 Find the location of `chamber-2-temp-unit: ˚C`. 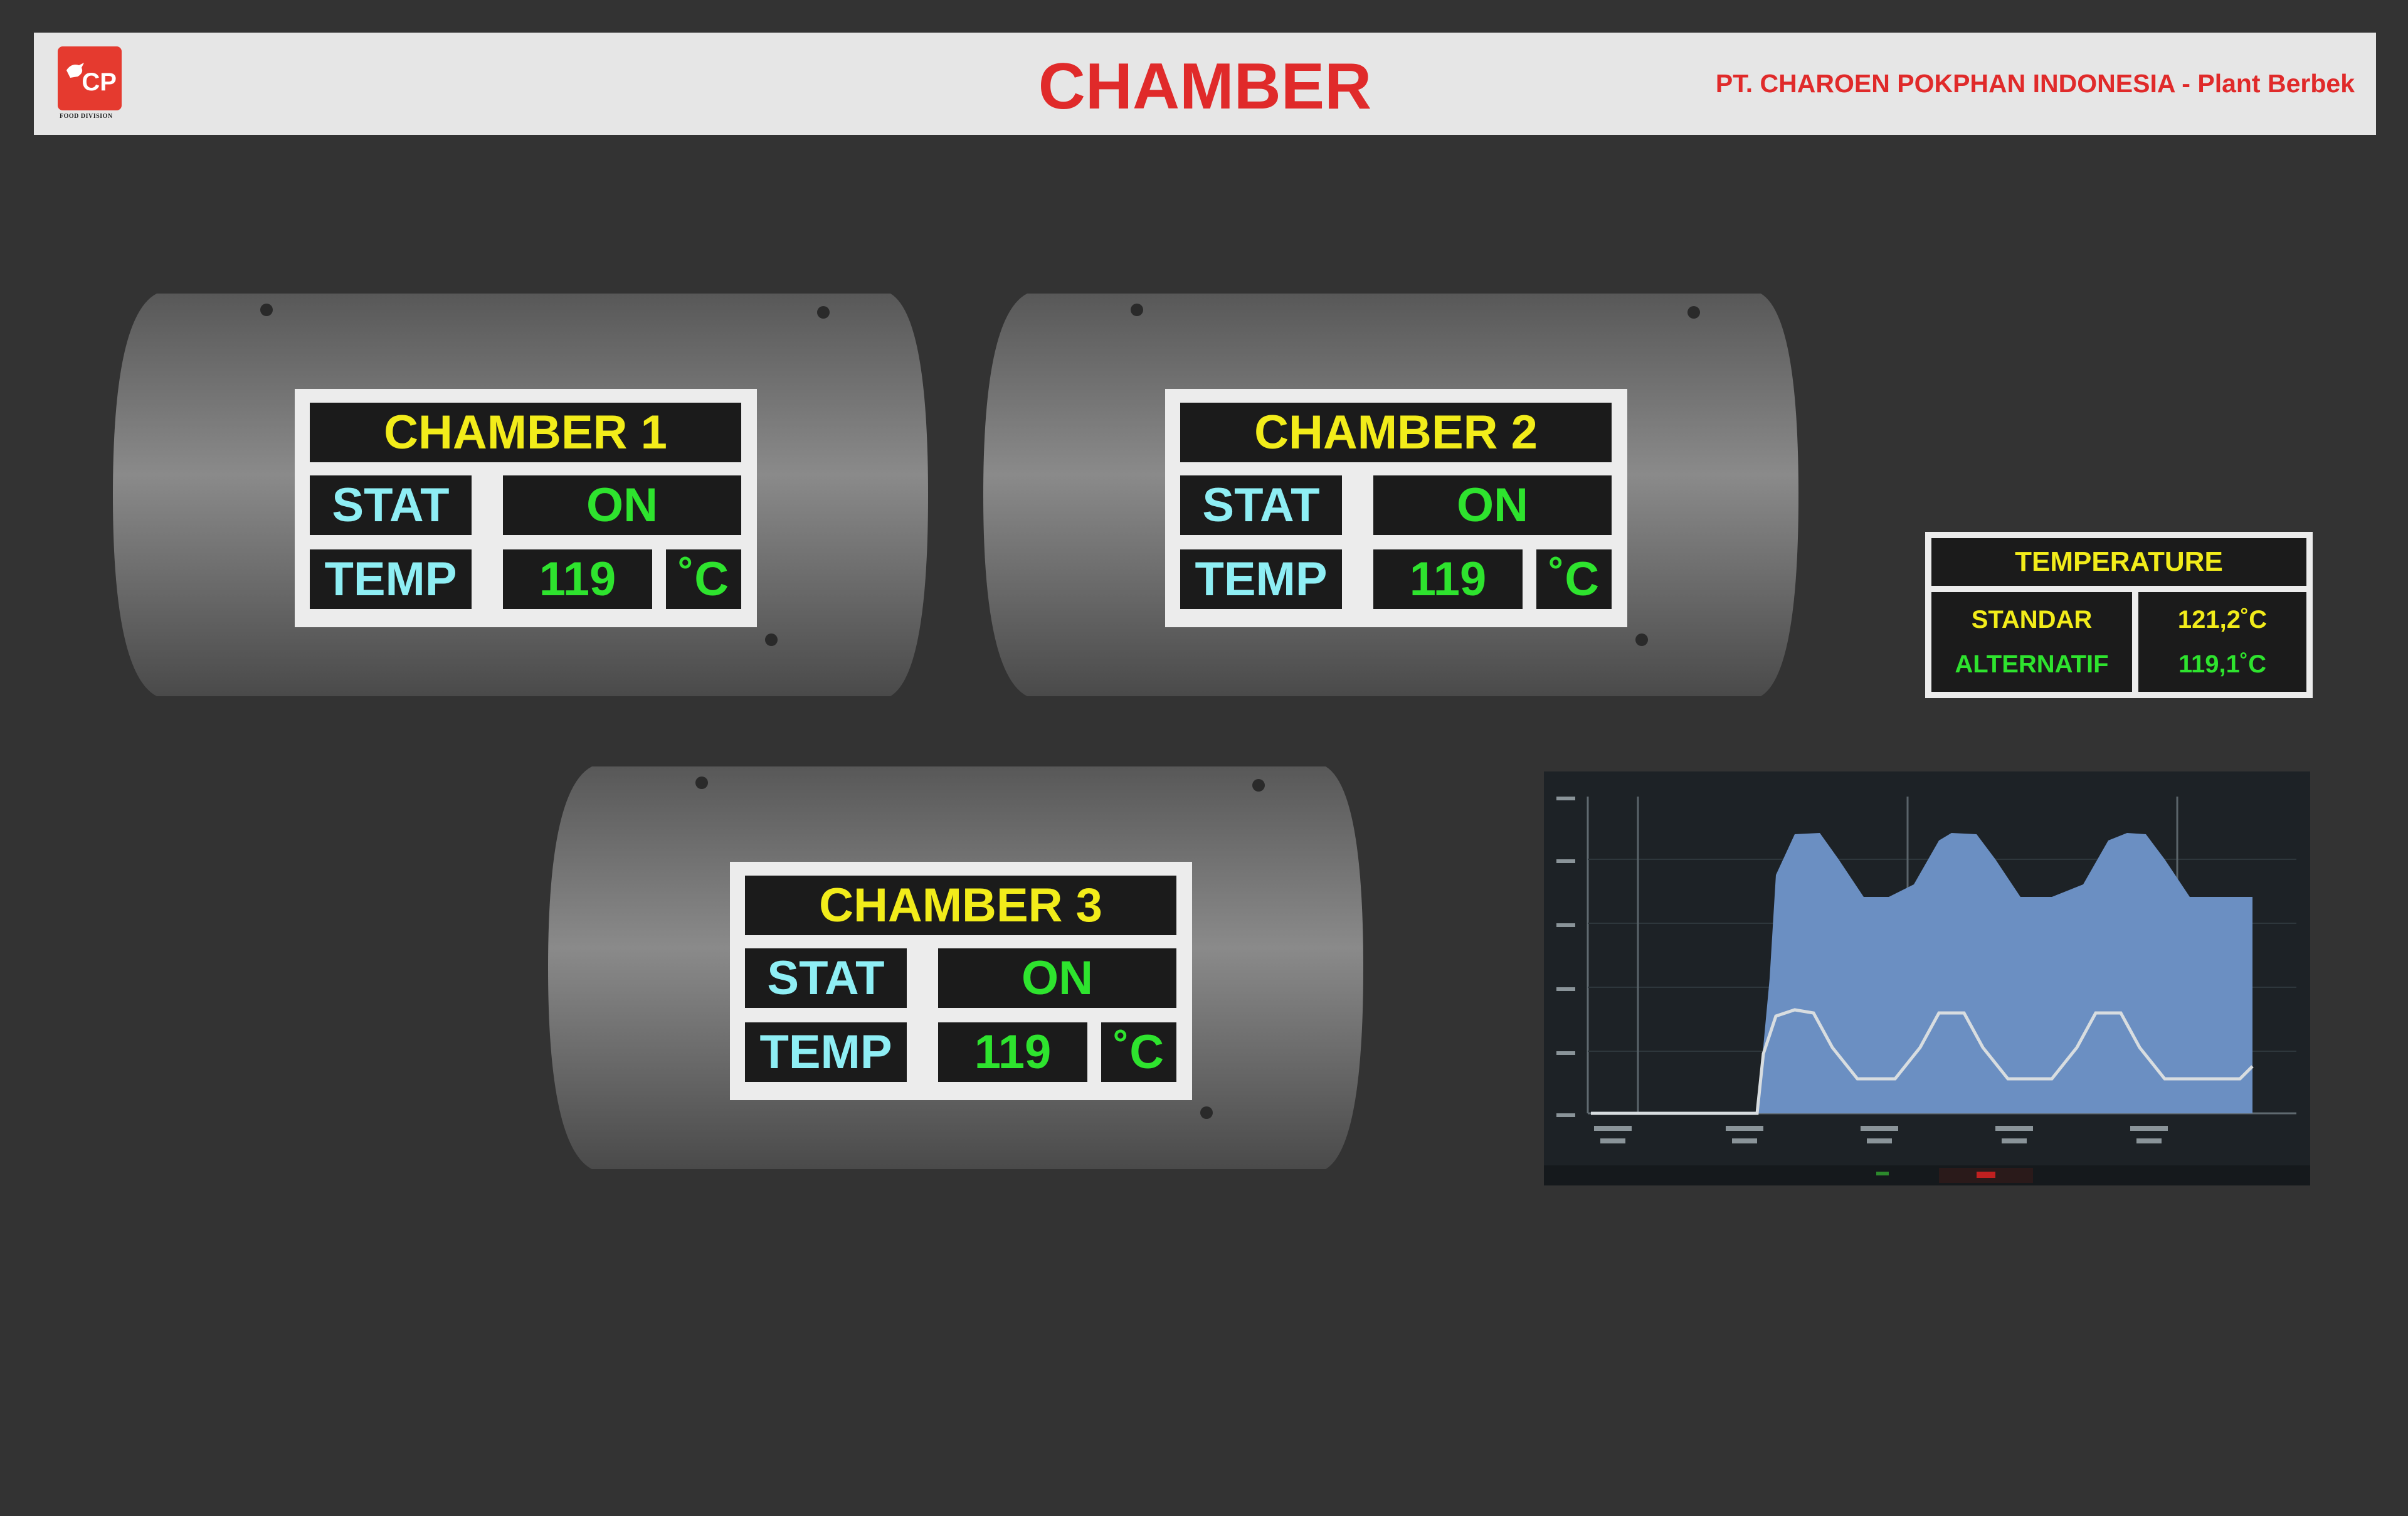

chamber-2-temp-unit: ˚C is located at coordinates (1574, 579).